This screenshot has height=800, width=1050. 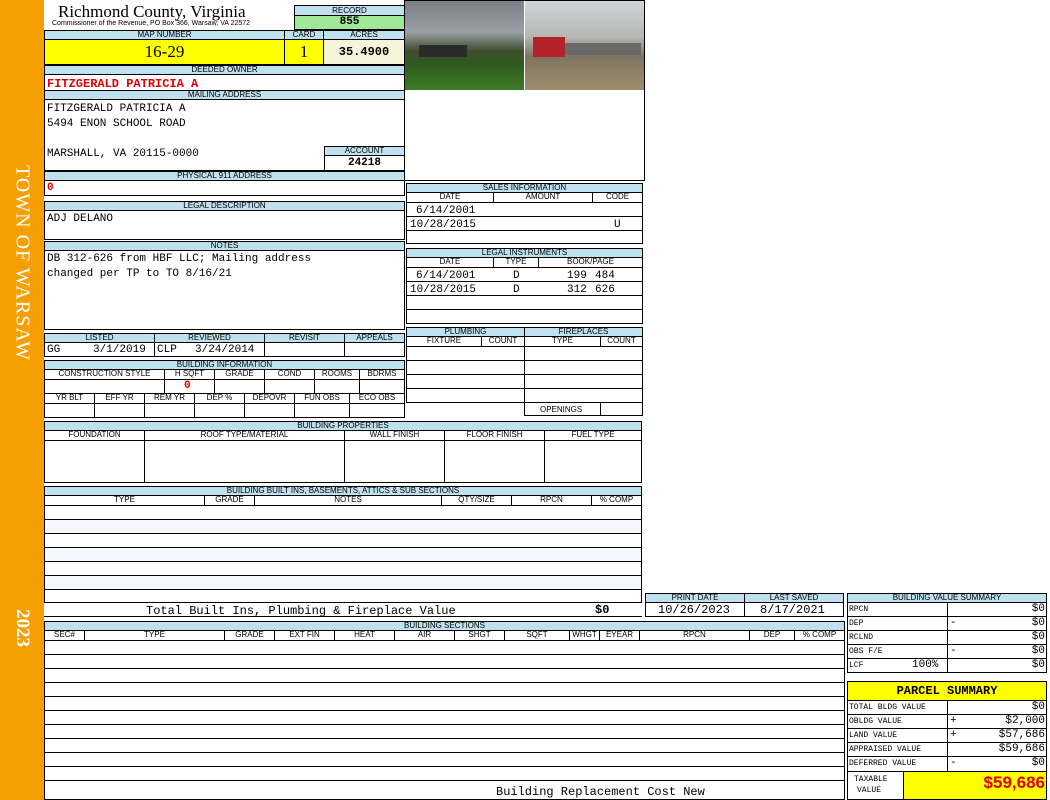 I want to click on openings-label: OPENINGS, so click(x=561, y=409).